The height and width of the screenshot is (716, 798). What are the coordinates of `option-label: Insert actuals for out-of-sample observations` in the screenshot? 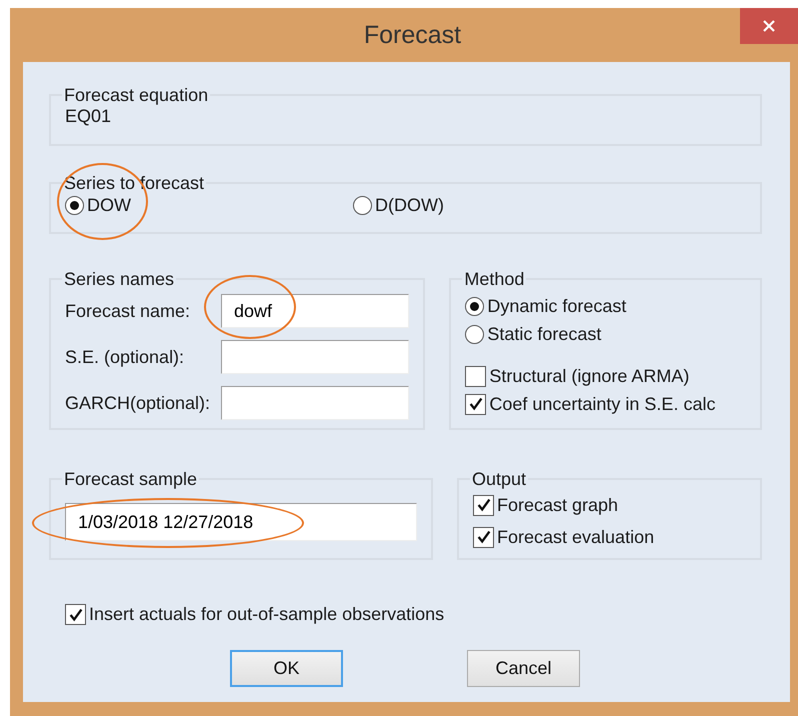 It's located at (266, 614).